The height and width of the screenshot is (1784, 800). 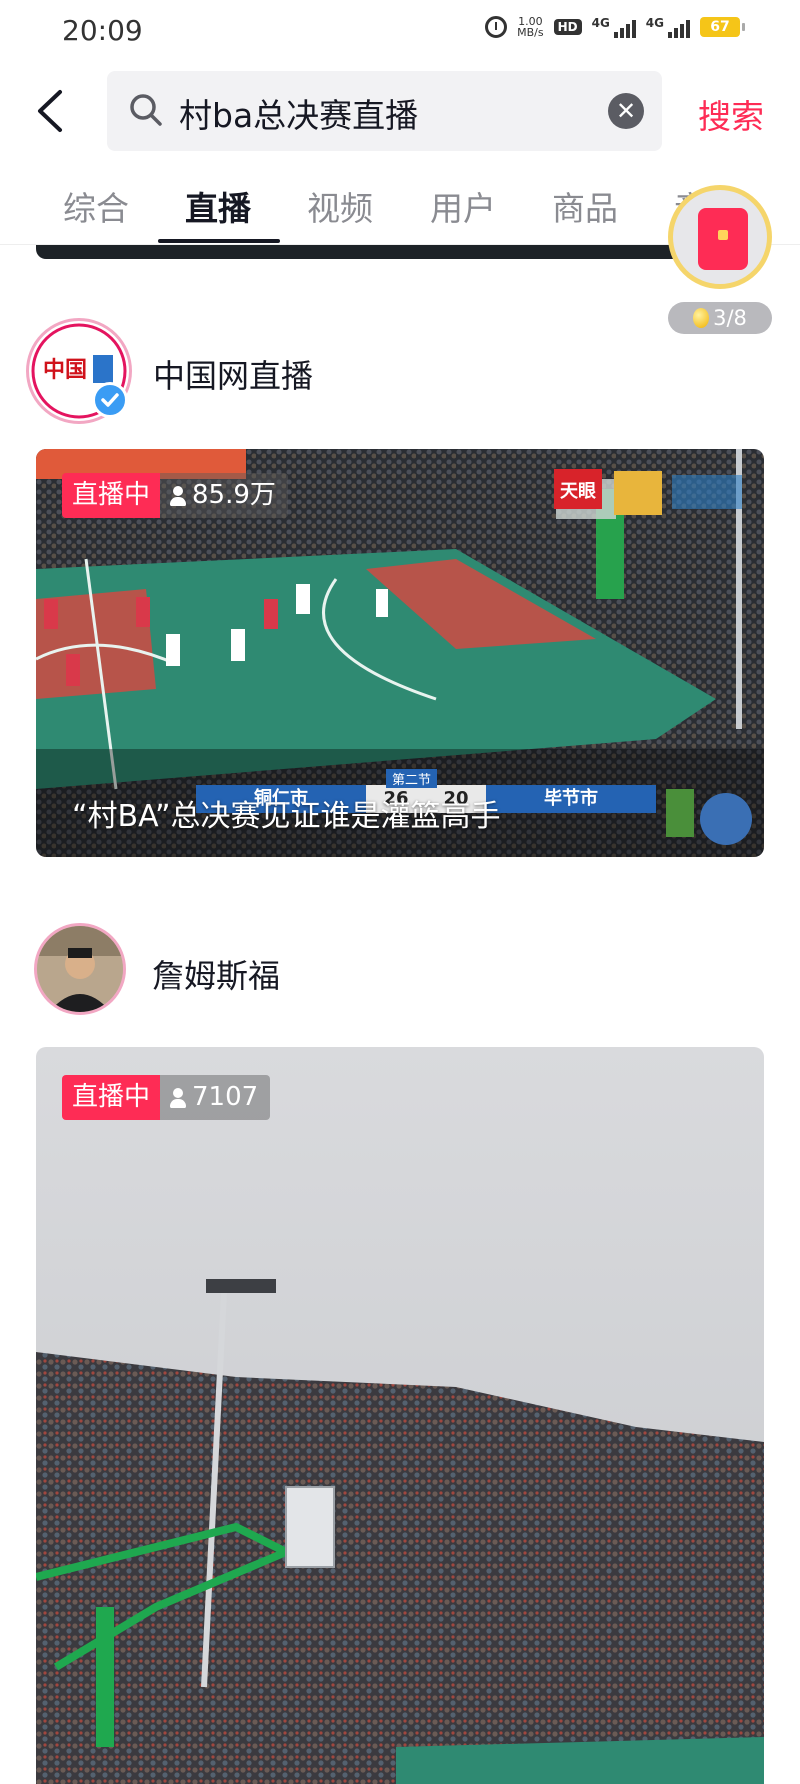 I want to click on sponsor-logo-text: 天眼, so click(x=578, y=491).